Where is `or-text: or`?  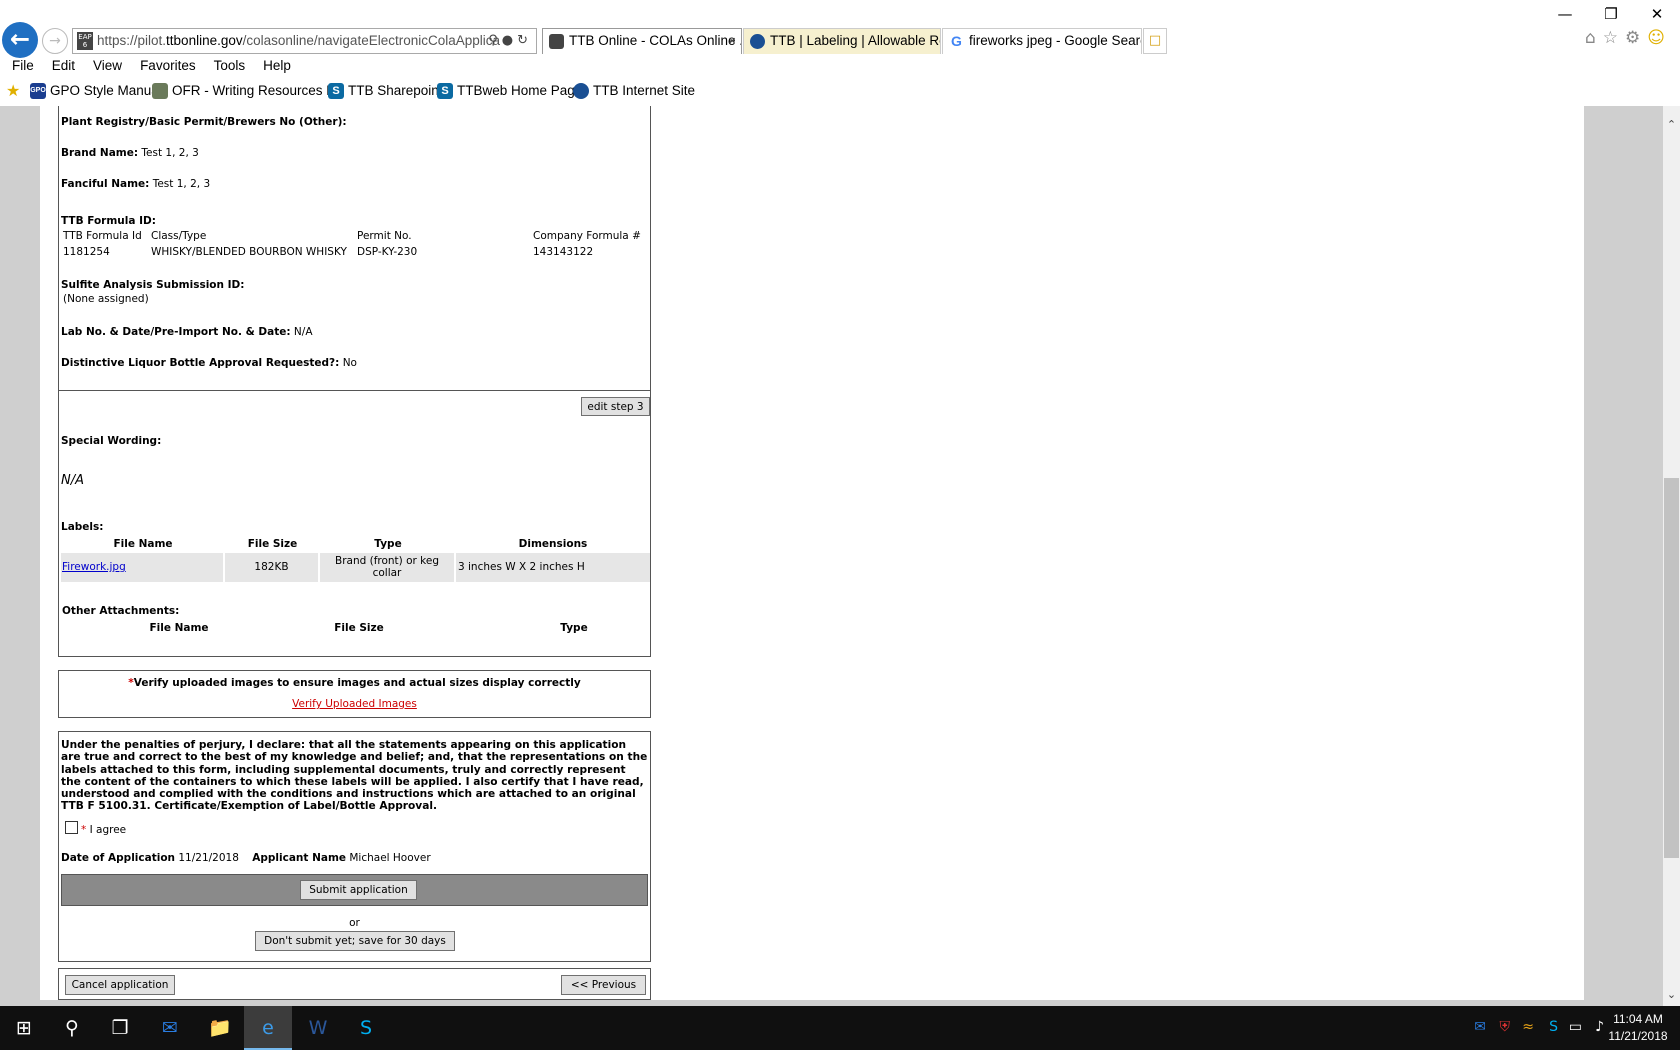
or-text: or is located at coordinates (354, 923).